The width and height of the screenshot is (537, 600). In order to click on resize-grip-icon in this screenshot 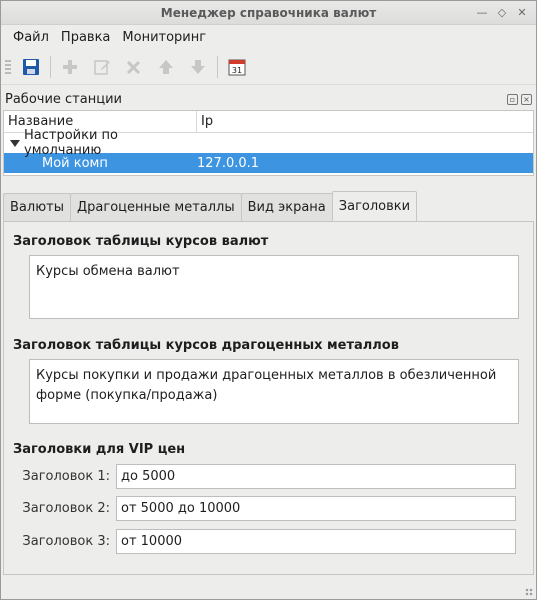, I will do `click(529, 592)`.